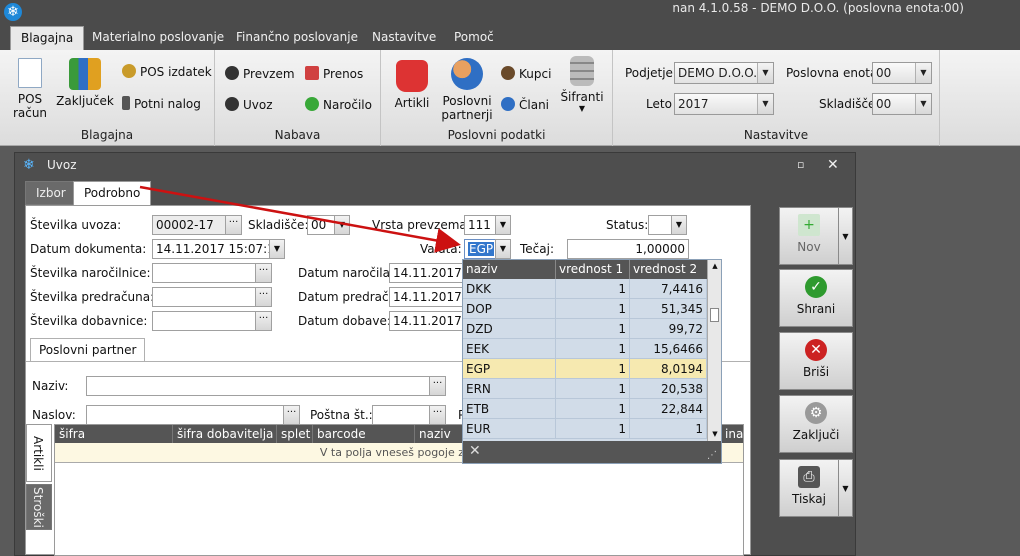 This screenshot has height=556, width=1020. I want to click on stevilka-uvoza-field: 00002-17, so click(189, 225).